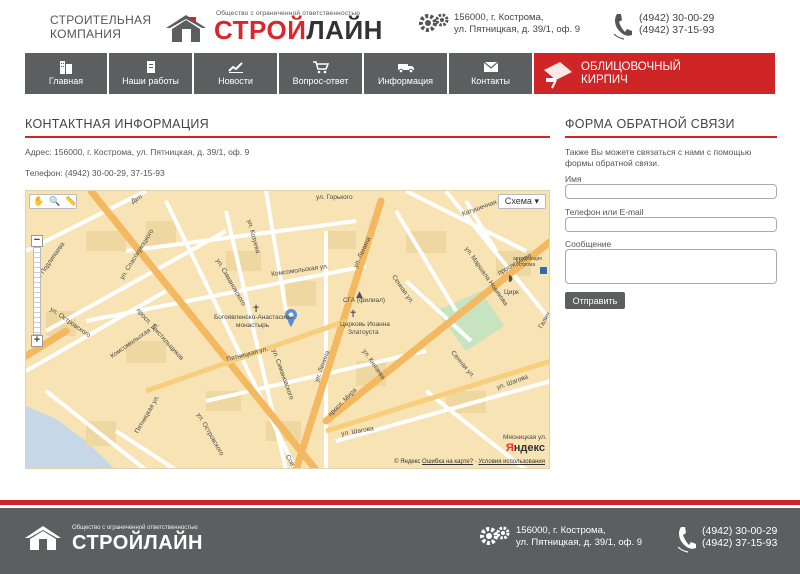 The height and width of the screenshot is (574, 800). I want to click on map-error-link: Ошибка на карте?, so click(447, 462).